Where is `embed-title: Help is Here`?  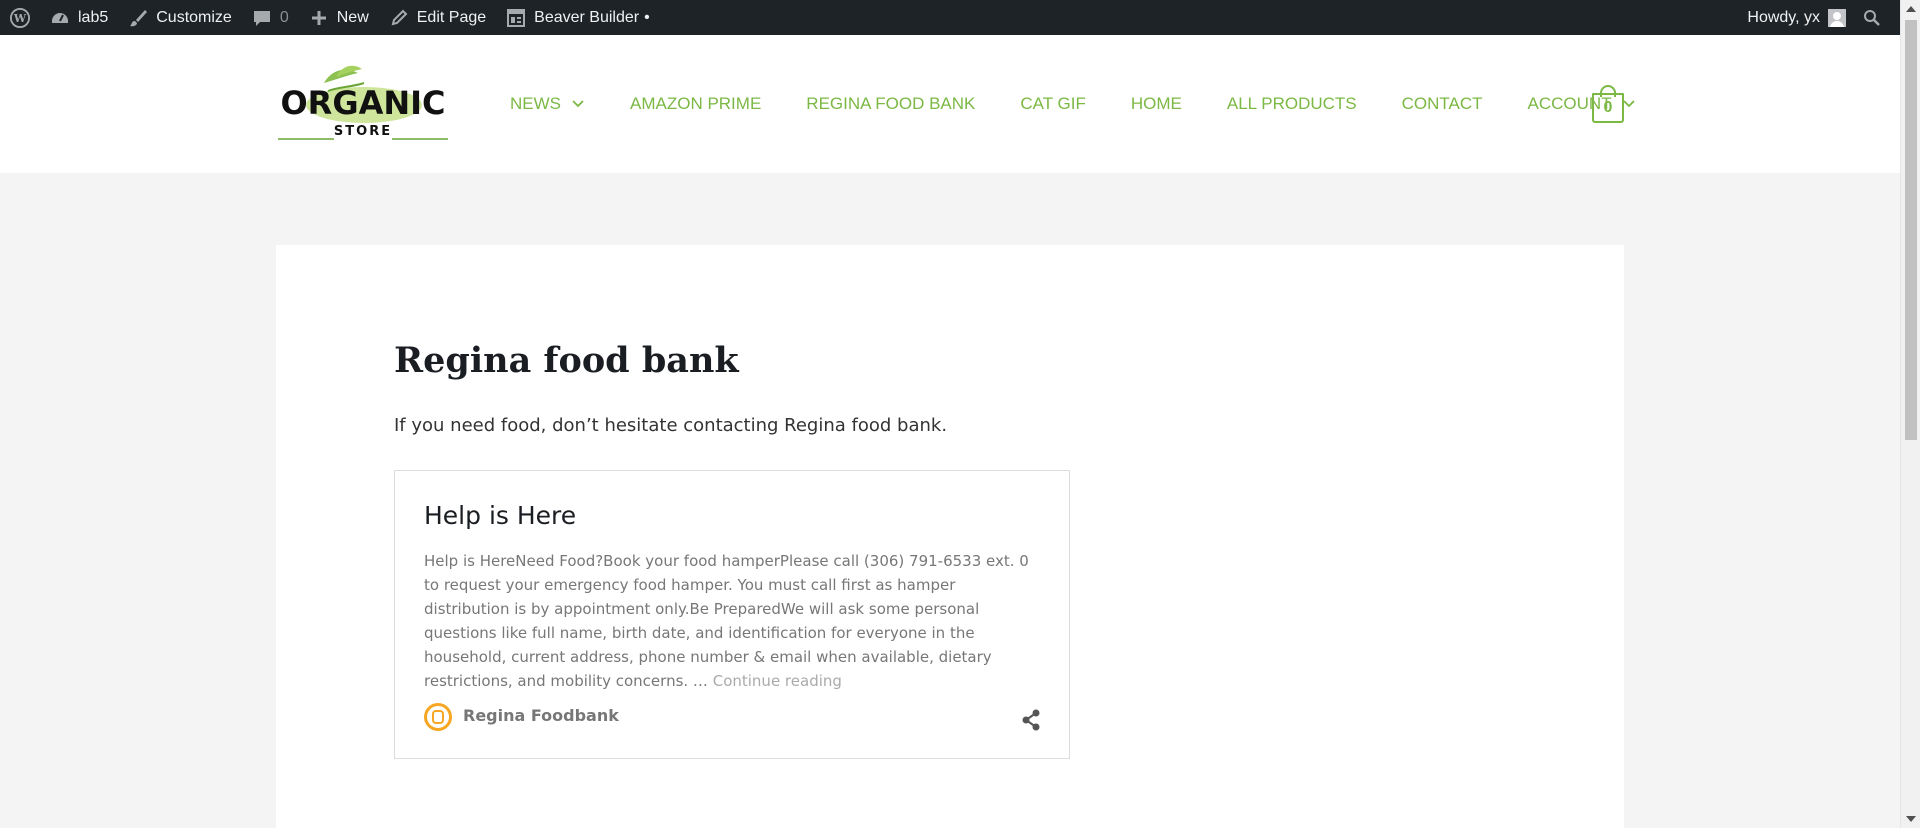
embed-title: Help is Here is located at coordinates (500, 515).